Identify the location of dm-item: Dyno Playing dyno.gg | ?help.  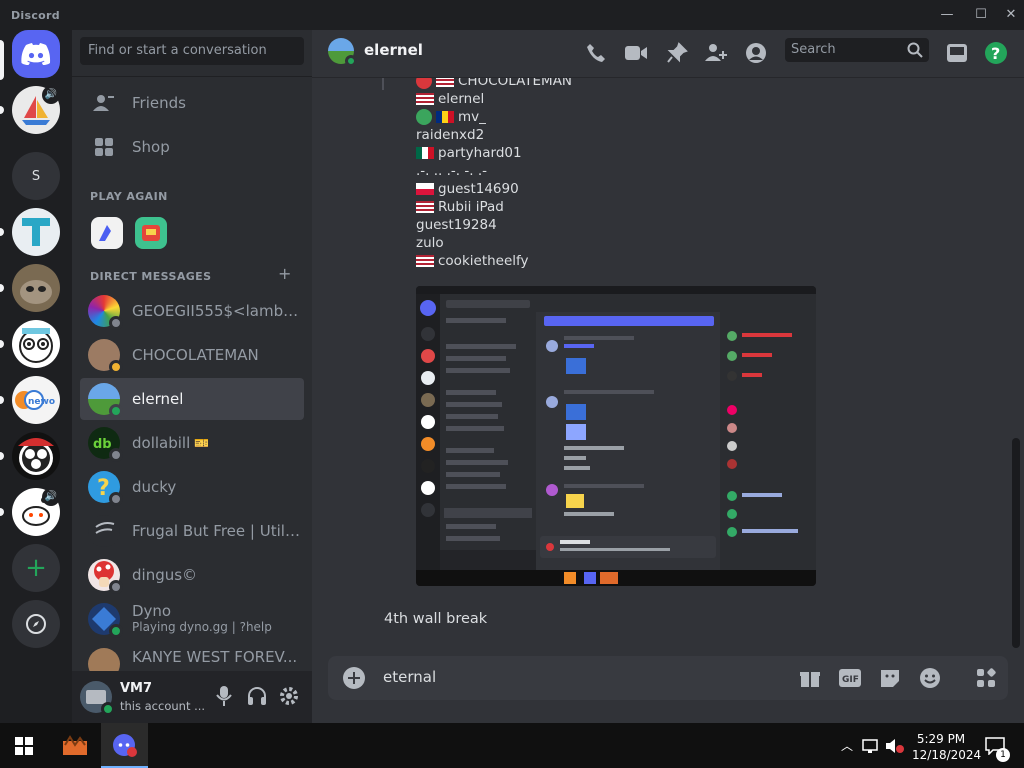
(192, 619).